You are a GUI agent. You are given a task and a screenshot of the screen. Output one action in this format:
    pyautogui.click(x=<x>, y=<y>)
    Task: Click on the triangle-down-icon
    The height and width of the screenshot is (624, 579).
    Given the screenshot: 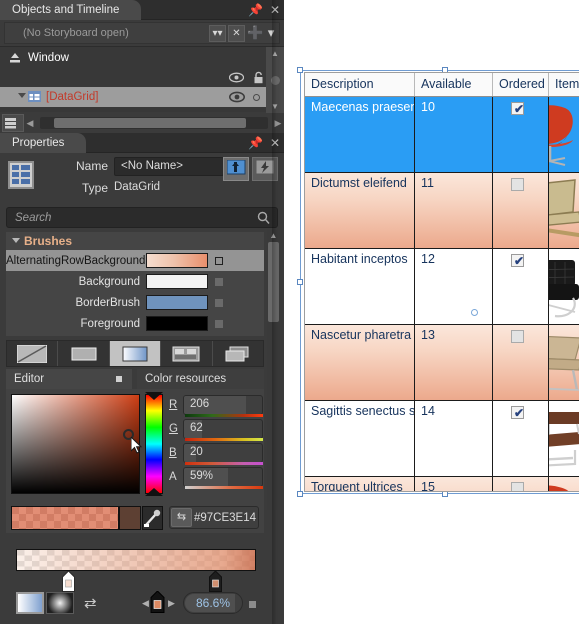 What is the action you would take?
    pyautogui.click(x=22, y=95)
    